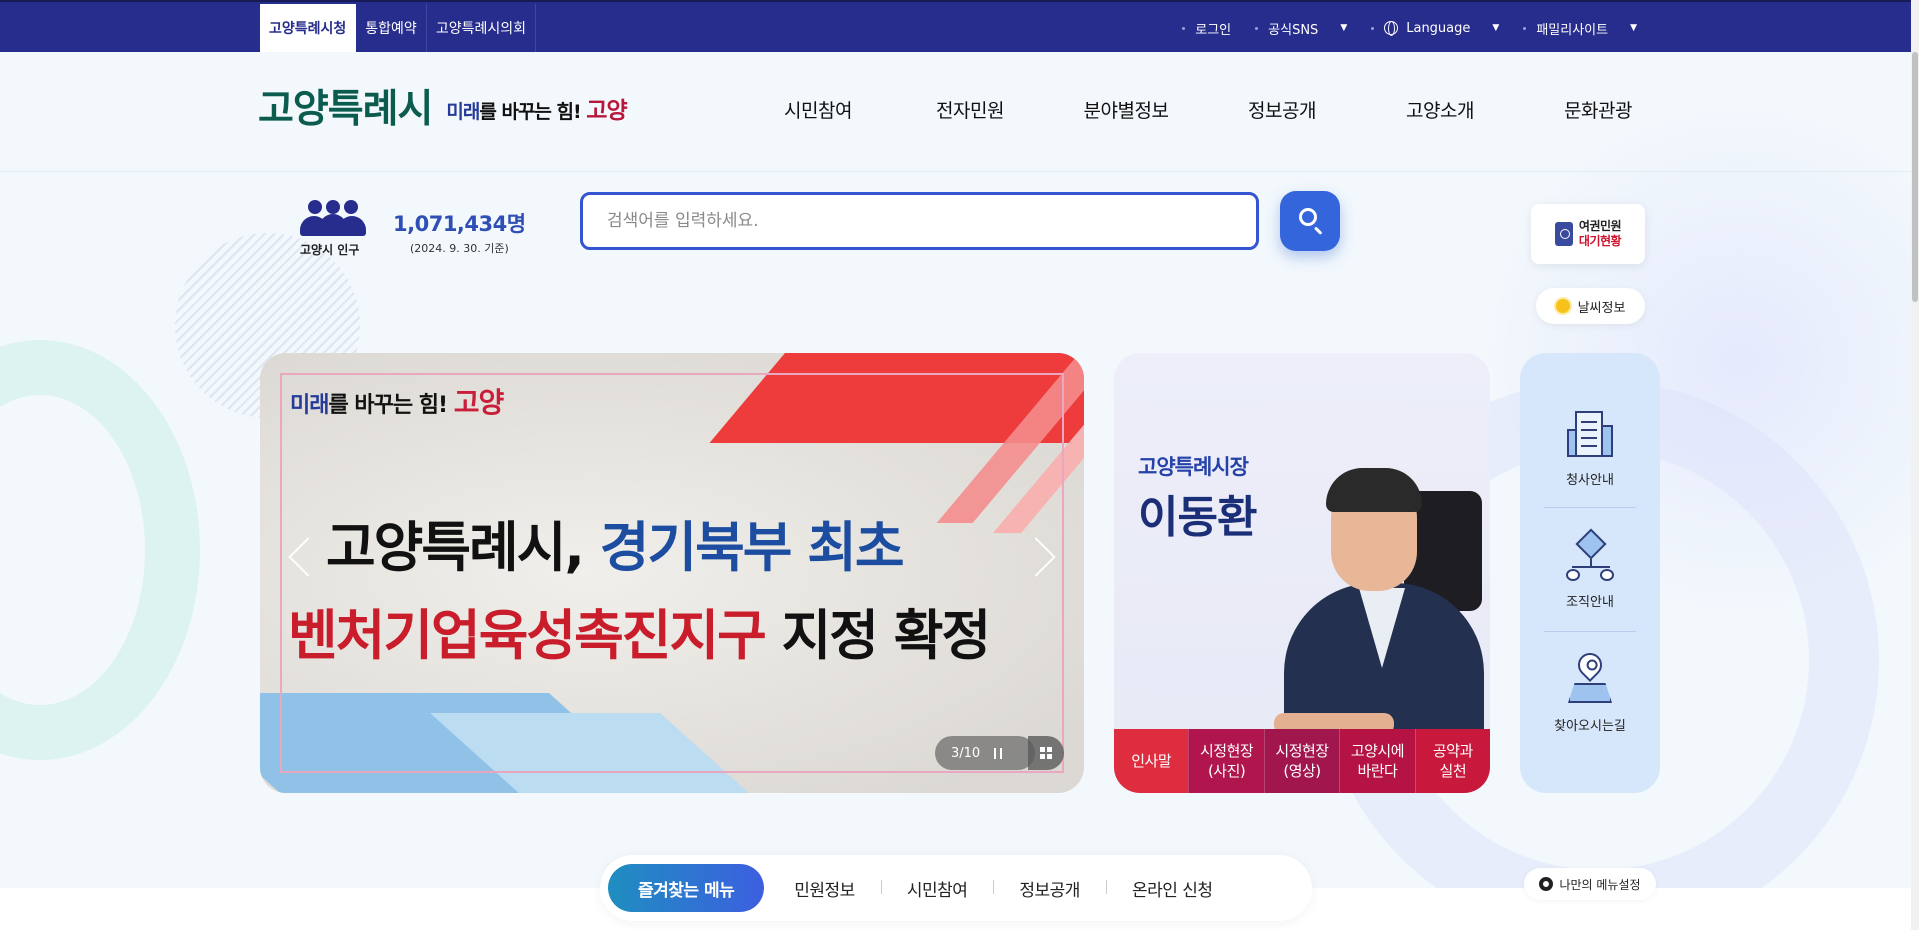  What do you see at coordinates (1172, 888) in the screenshot?
I see `tab-online-application: 온라인 신청` at bounding box center [1172, 888].